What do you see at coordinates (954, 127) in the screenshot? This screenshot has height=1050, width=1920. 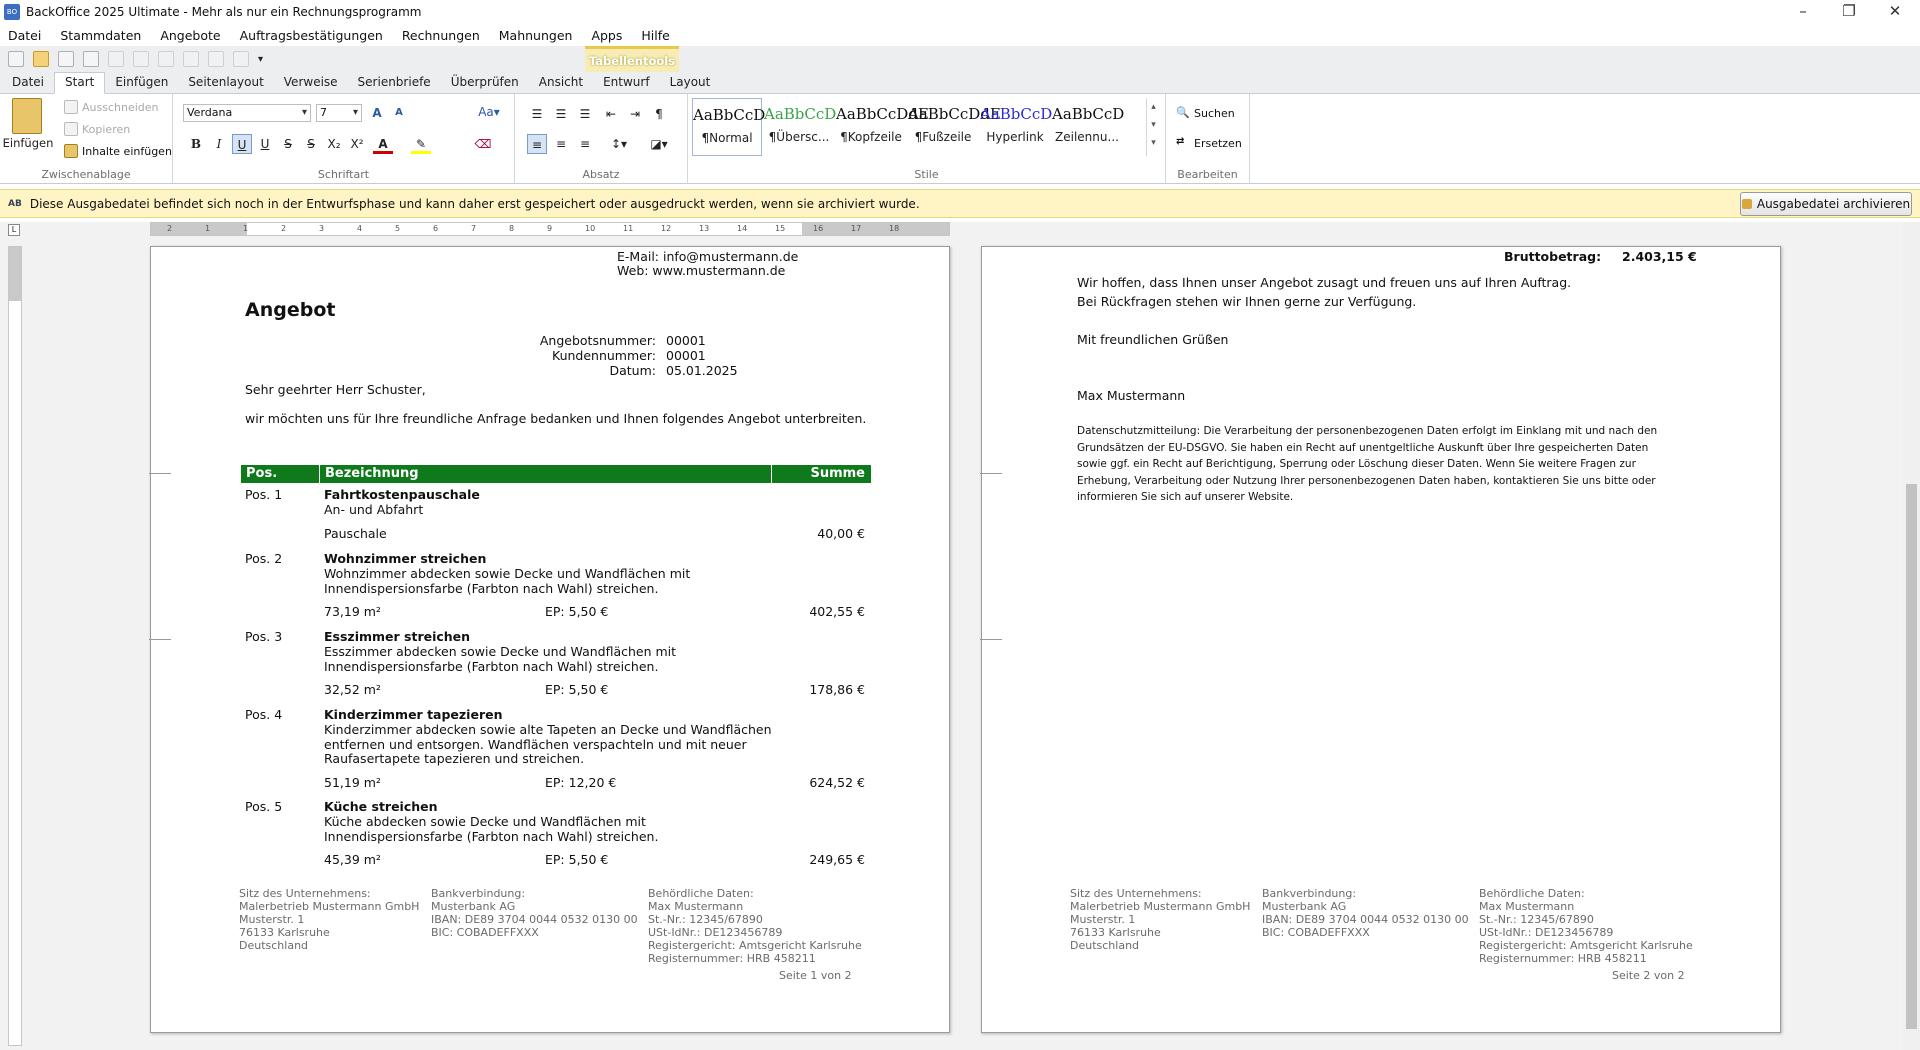 I see `style-3: AaBbCcDdE ¶Fußzeile` at bounding box center [954, 127].